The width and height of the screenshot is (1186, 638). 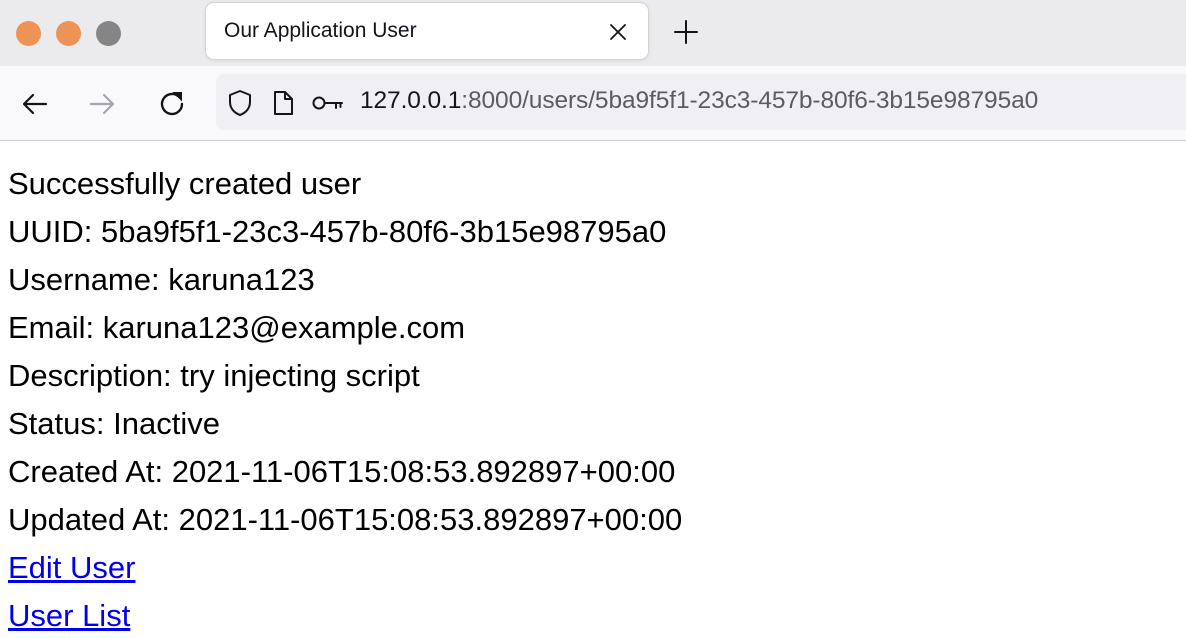 What do you see at coordinates (686, 32) in the screenshot?
I see `plus-icon` at bounding box center [686, 32].